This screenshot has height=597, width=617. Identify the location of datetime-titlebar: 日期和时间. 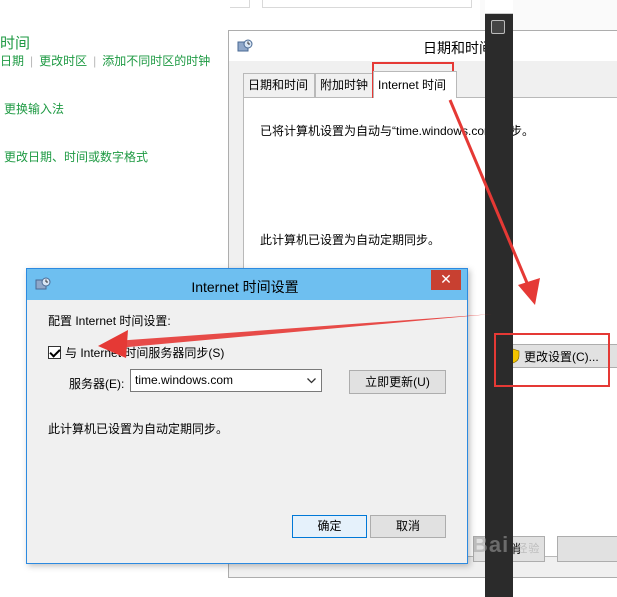
(423, 46).